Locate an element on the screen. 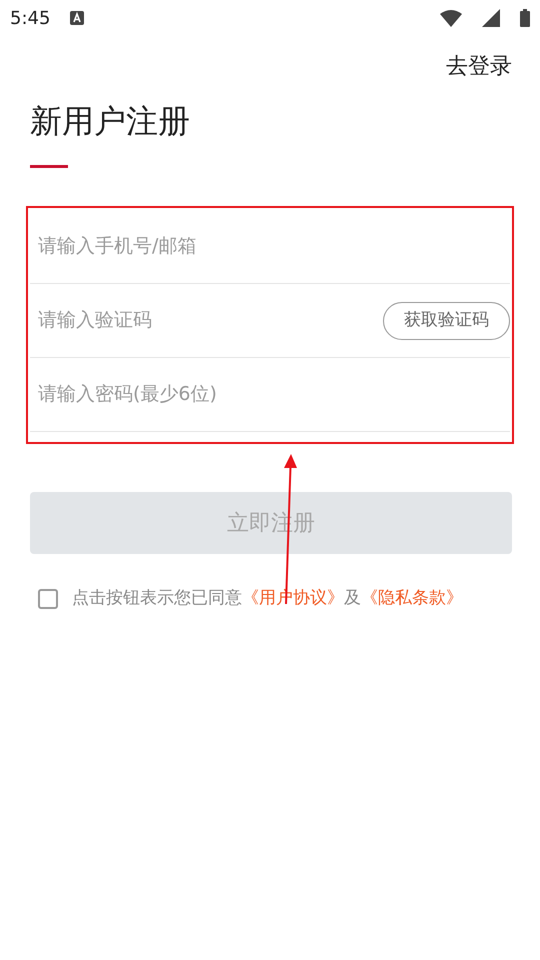 Image resolution: width=540 pixels, height=960 pixels. input-field: 请输入验证码 is located at coordinates (210, 320).